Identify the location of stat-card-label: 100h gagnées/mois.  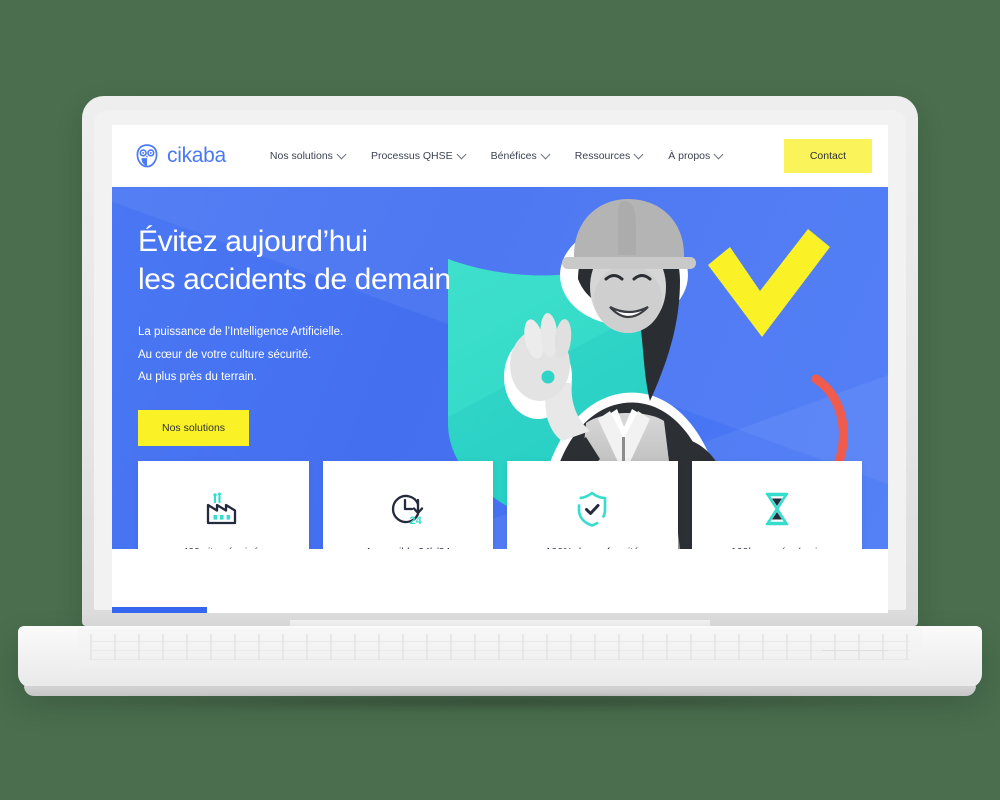
(777, 547).